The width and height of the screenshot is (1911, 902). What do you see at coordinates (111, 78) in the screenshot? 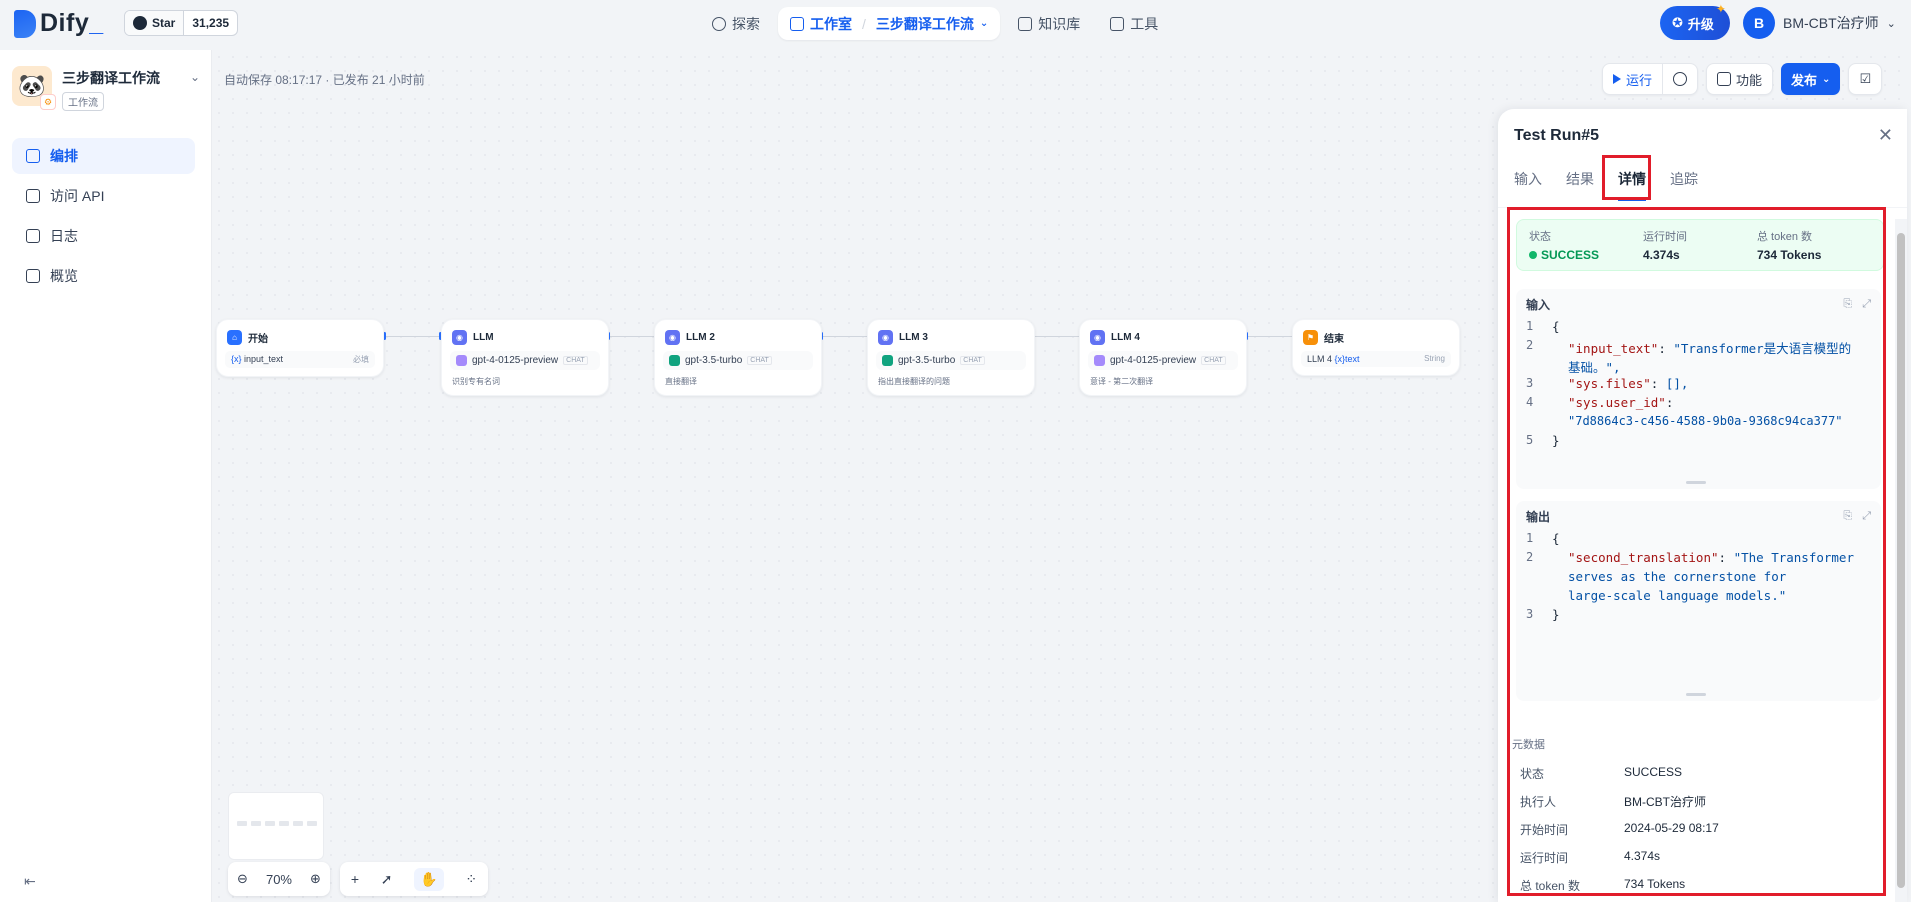
I see `app-name: 三步翻译工作流` at bounding box center [111, 78].